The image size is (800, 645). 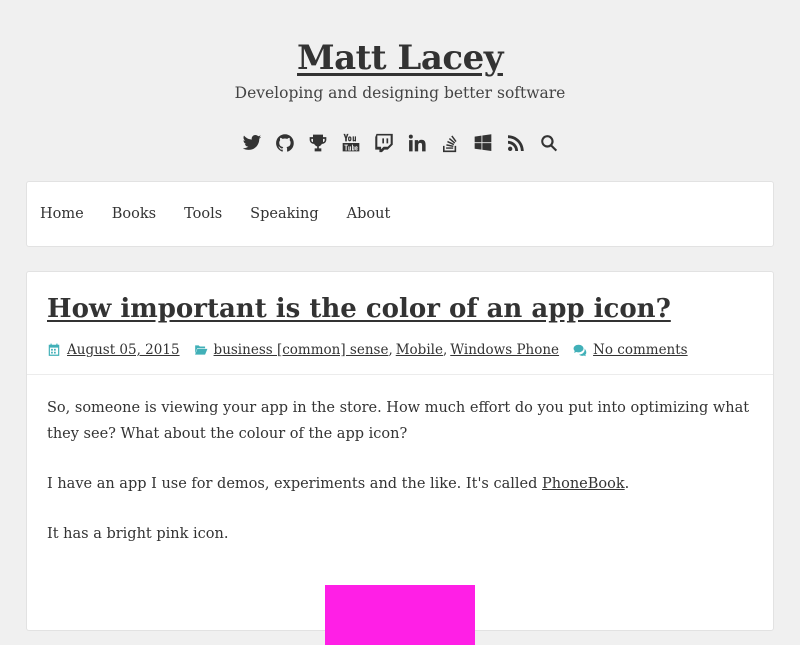 What do you see at coordinates (123, 350) in the screenshot?
I see `post-date-link: August 05, 2015` at bounding box center [123, 350].